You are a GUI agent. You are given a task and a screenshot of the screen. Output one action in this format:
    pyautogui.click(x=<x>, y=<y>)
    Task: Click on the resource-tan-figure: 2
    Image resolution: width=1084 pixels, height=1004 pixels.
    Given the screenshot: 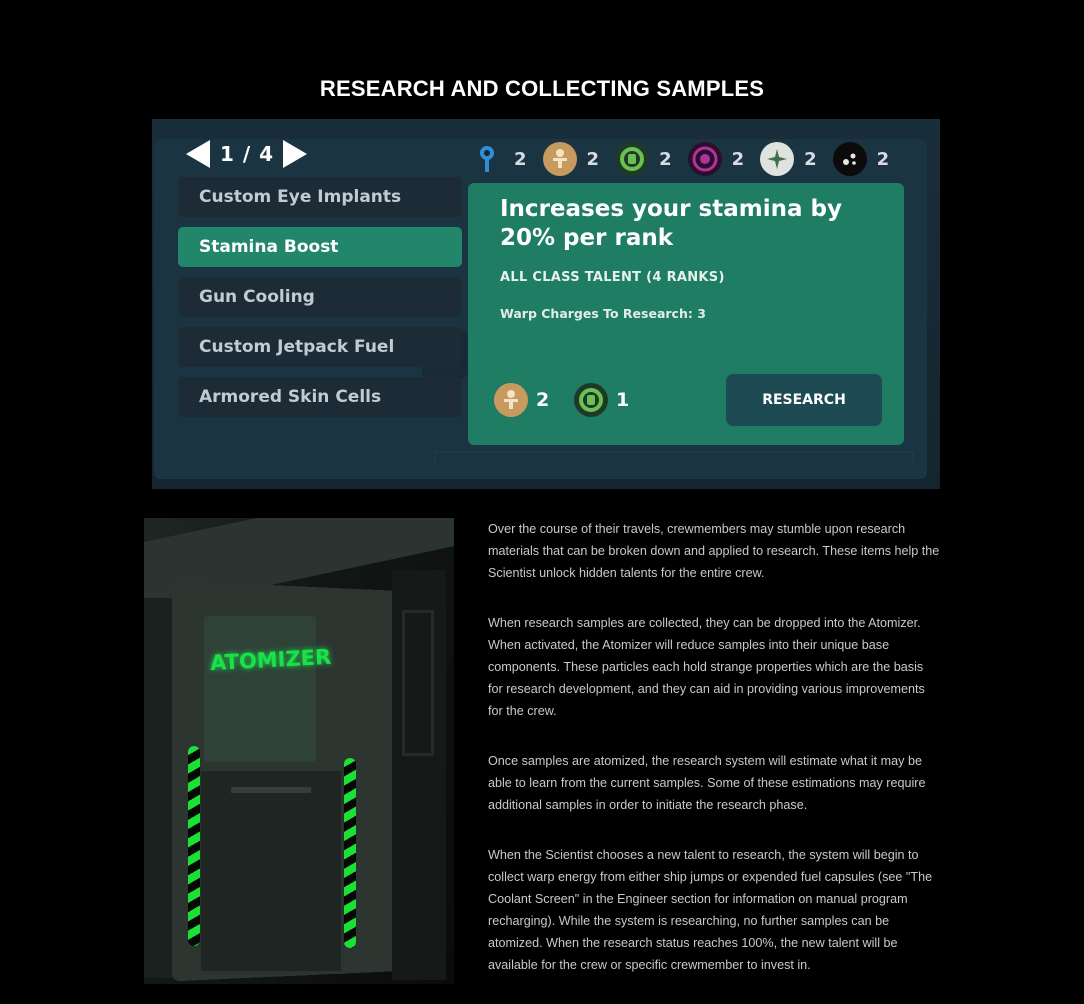 What is the action you would take?
    pyautogui.click(x=571, y=159)
    